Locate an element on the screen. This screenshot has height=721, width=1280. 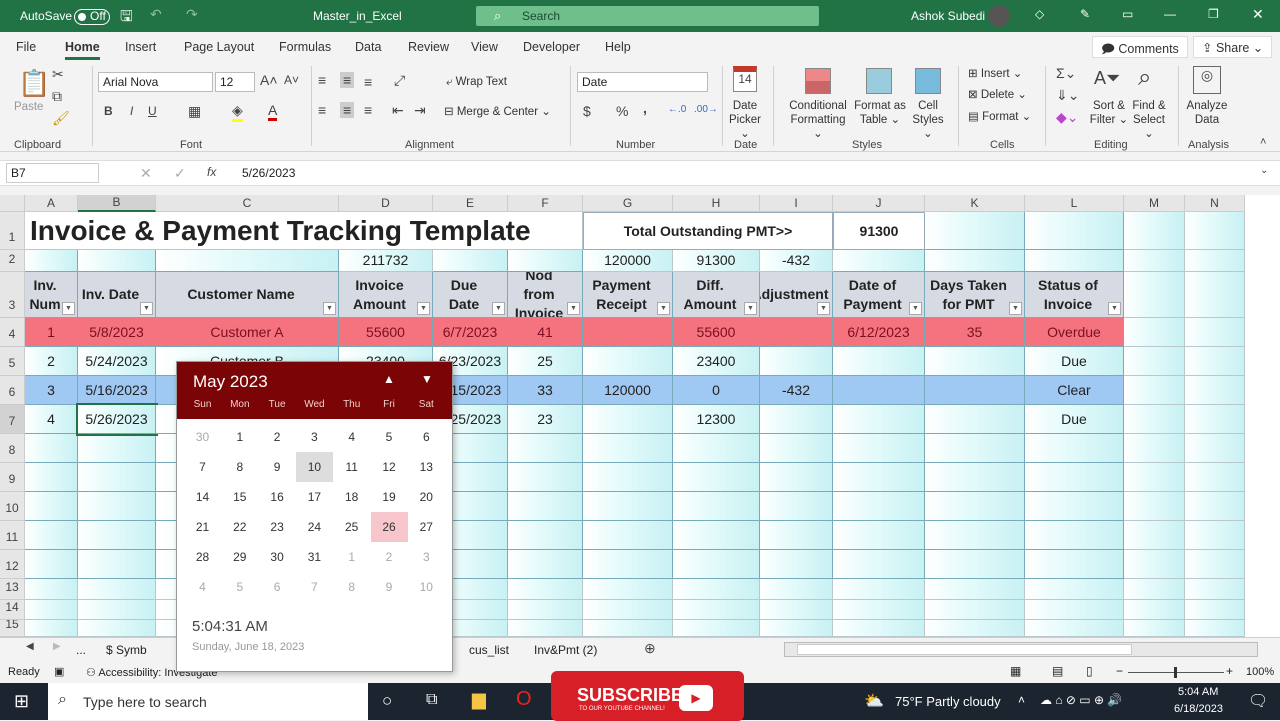
calendar-day: 20 is located at coordinates (426, 497).